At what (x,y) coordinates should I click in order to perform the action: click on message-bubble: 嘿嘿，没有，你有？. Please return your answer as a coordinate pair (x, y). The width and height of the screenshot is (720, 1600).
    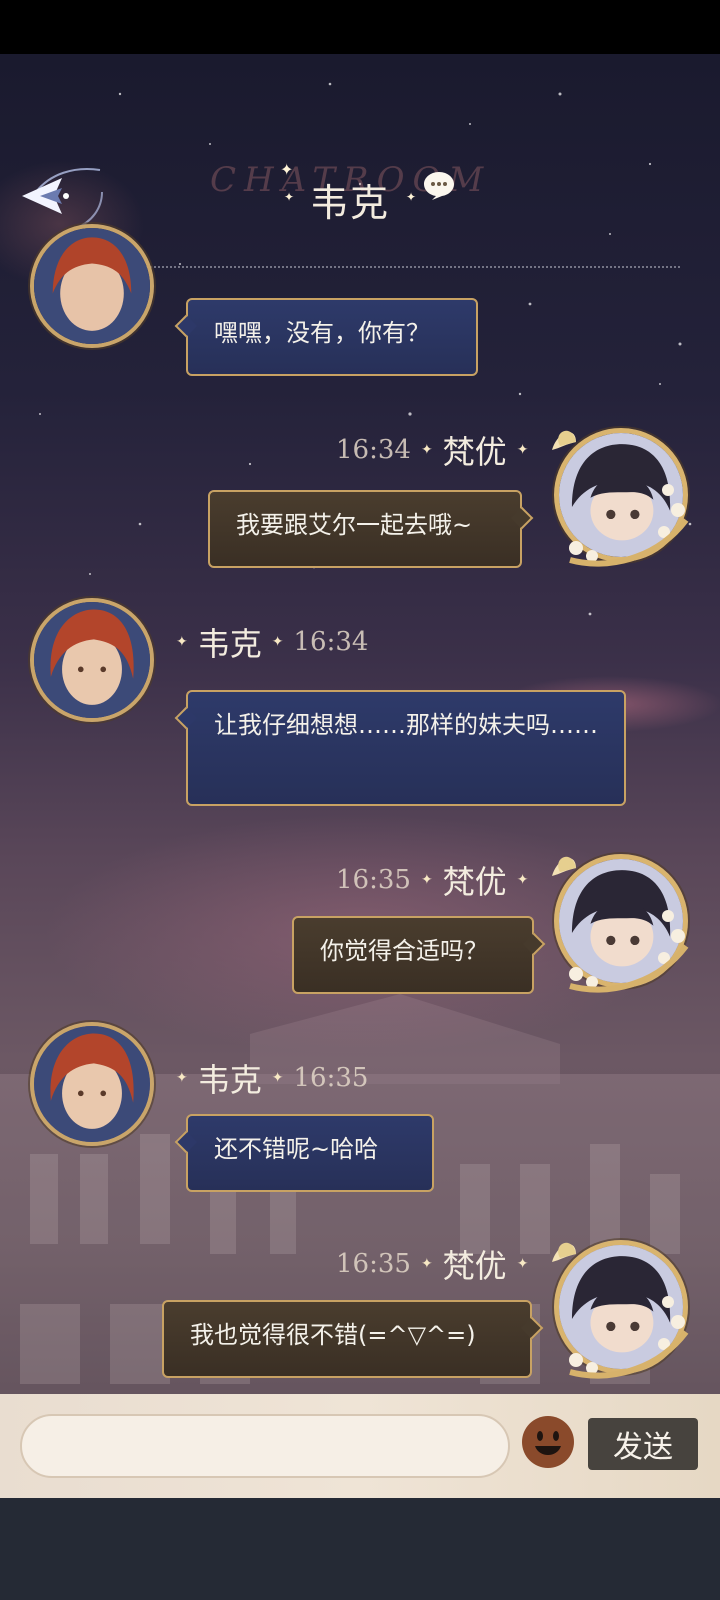
    Looking at the image, I should click on (332, 337).